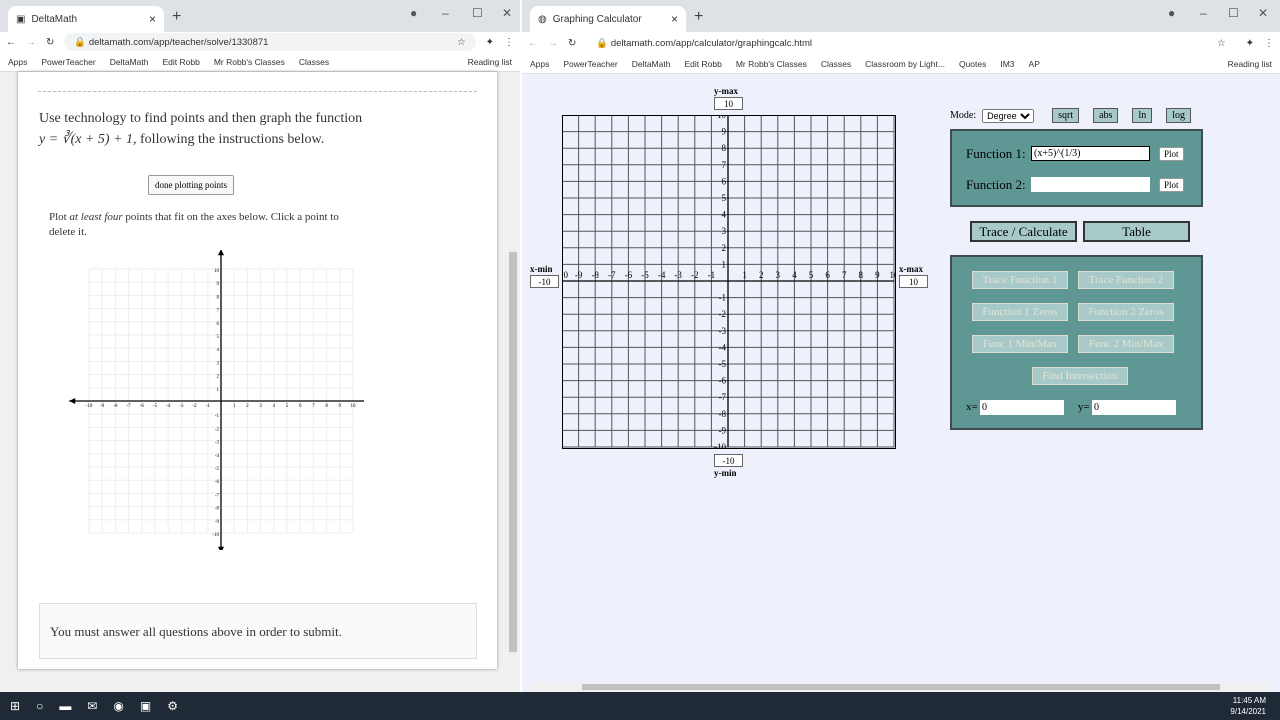 This screenshot has width=1280, height=720. Describe the element at coordinates (1066, 115) in the screenshot. I see `sqrt-button: sqrt` at that location.